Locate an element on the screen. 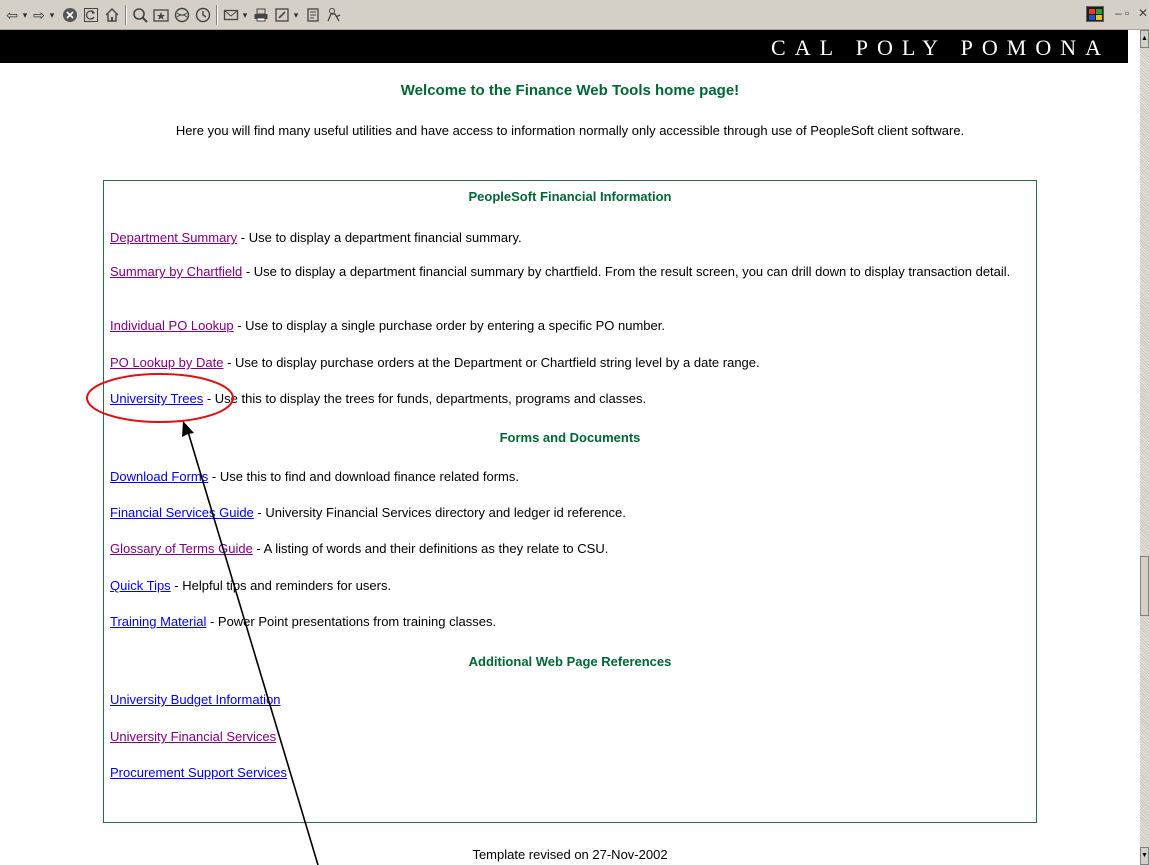 This screenshot has width=1149, height=865. vertical-scrollbar: ▲ ▼ is located at coordinates (1144, 447).